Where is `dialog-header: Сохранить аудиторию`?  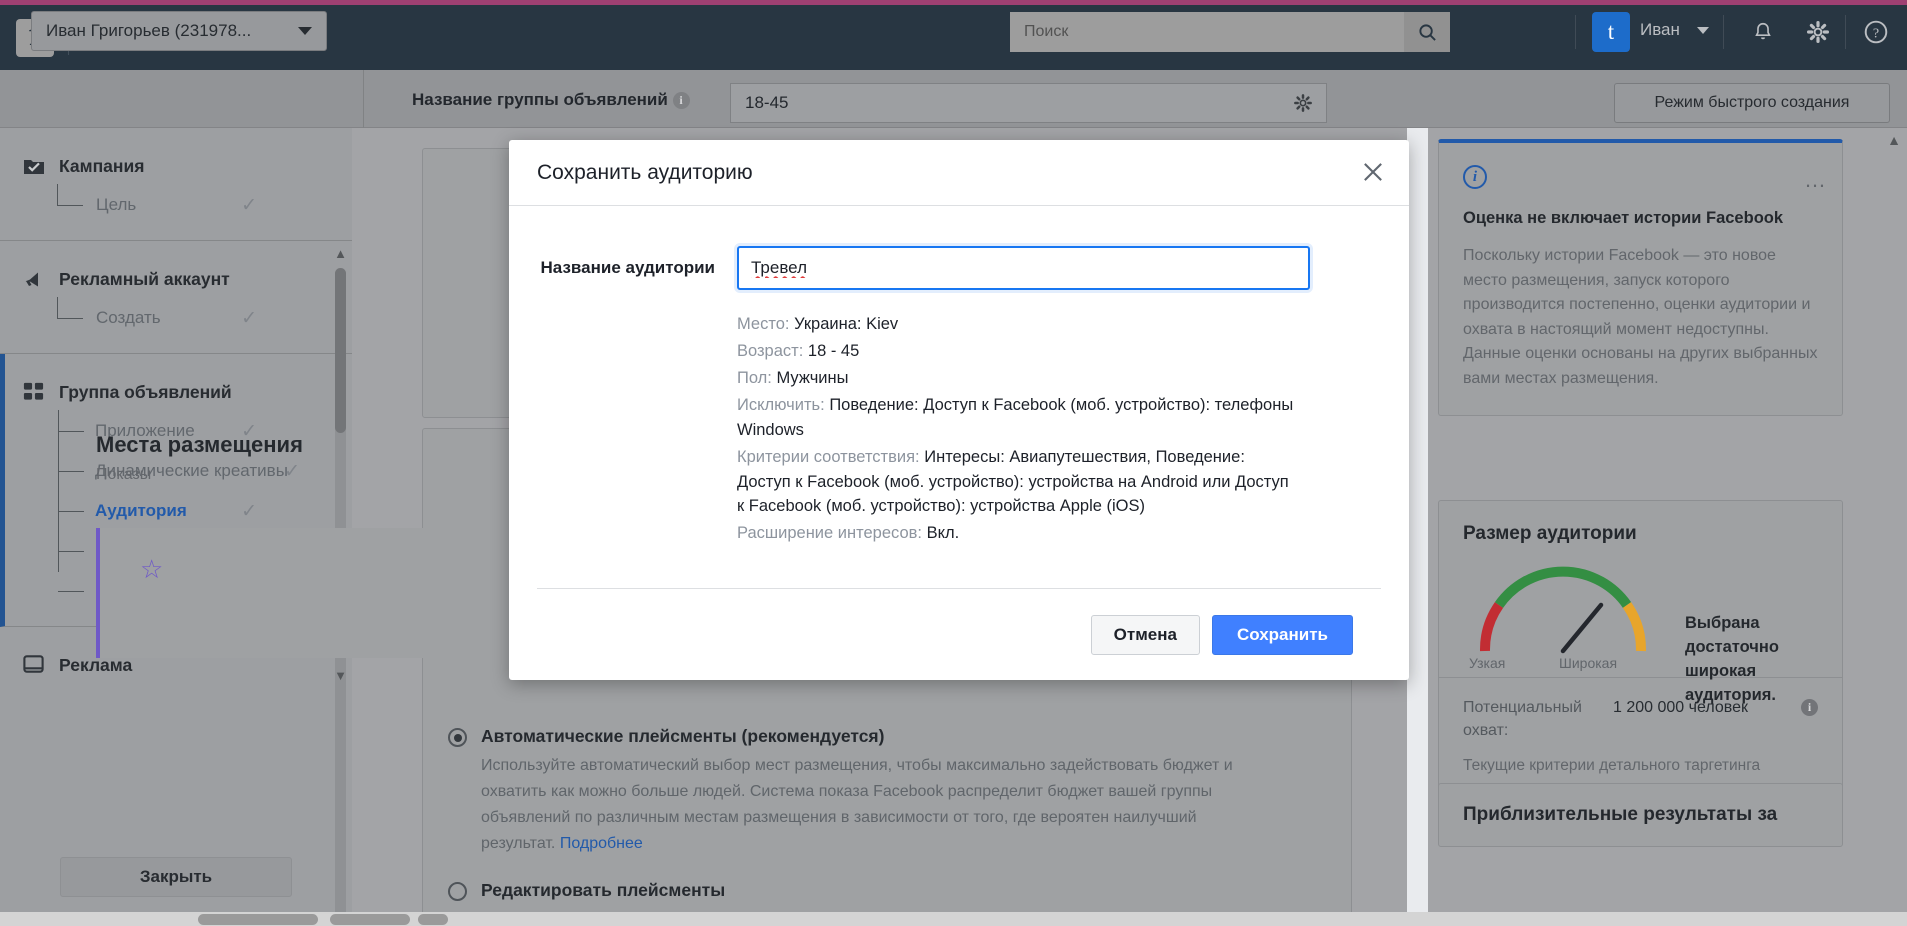
dialog-header: Сохранить аудиторию is located at coordinates (959, 173).